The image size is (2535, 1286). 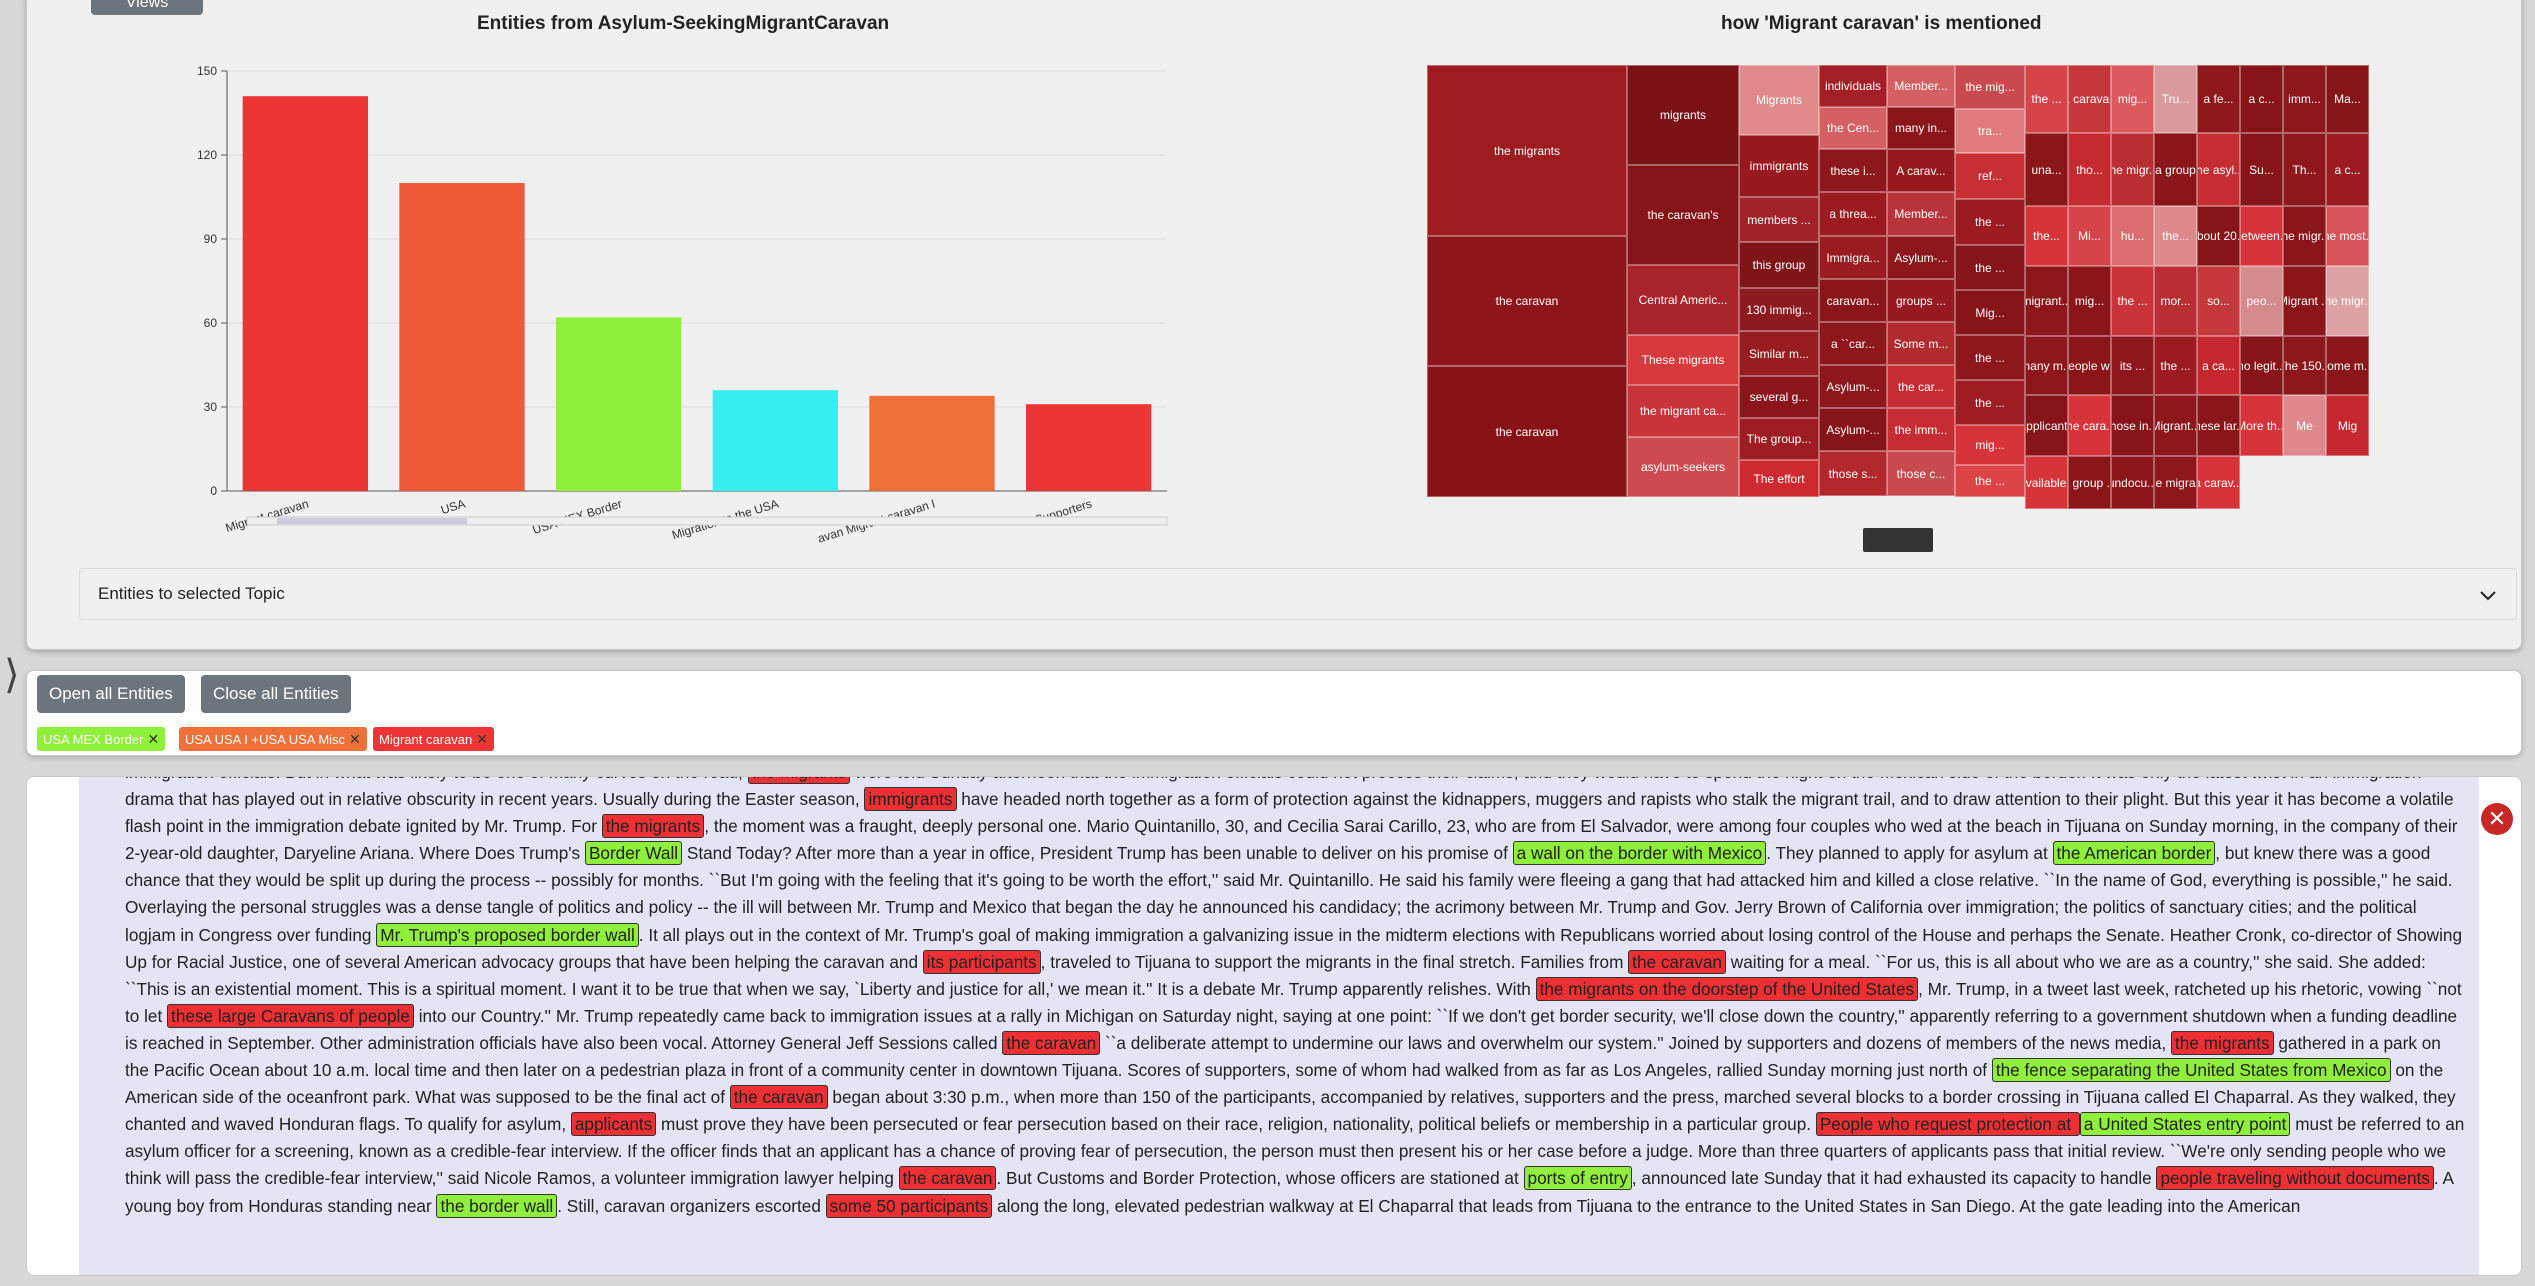 What do you see at coordinates (2046, 482) in the screenshot?
I see `treemap-cell: available."` at bounding box center [2046, 482].